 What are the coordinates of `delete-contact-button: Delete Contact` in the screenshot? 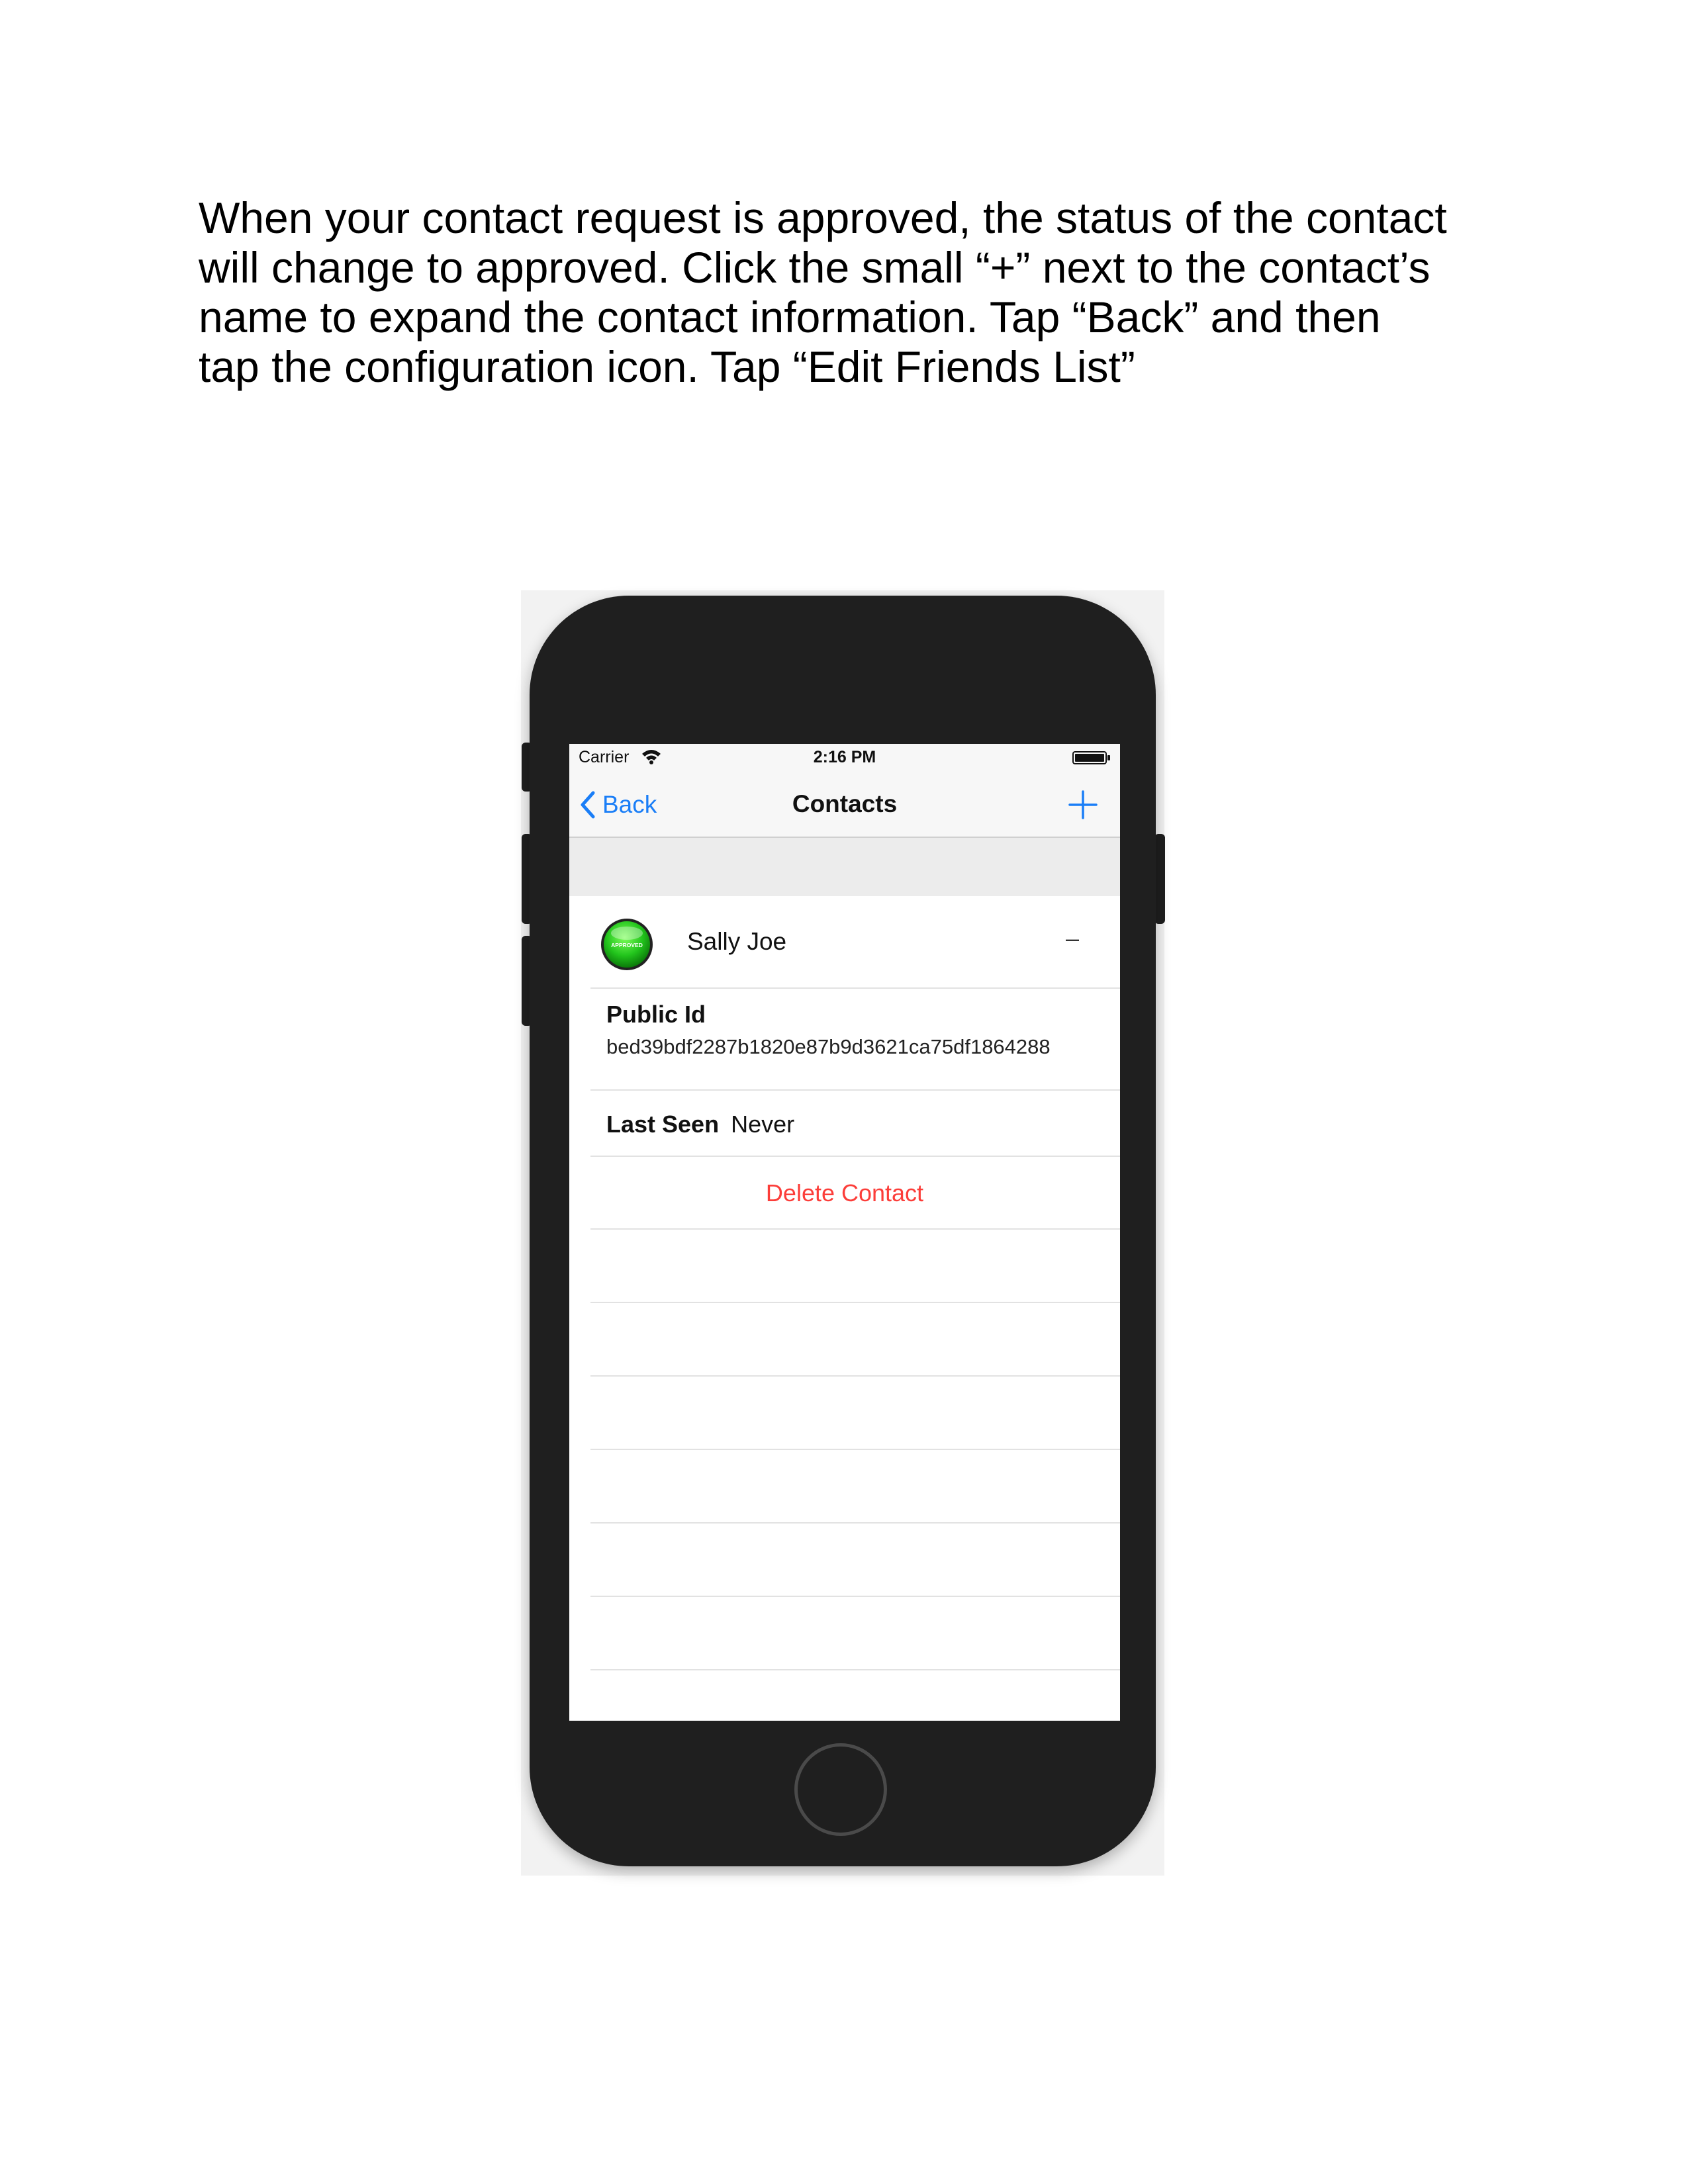 It's located at (844, 1193).